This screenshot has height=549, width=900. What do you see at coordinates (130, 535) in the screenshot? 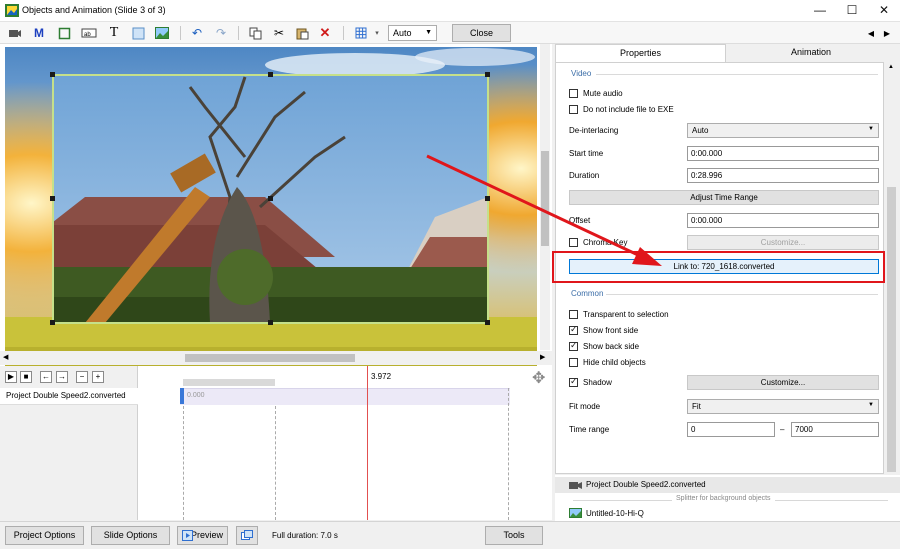
I see `slide-options-button: Slide Options` at bounding box center [130, 535].